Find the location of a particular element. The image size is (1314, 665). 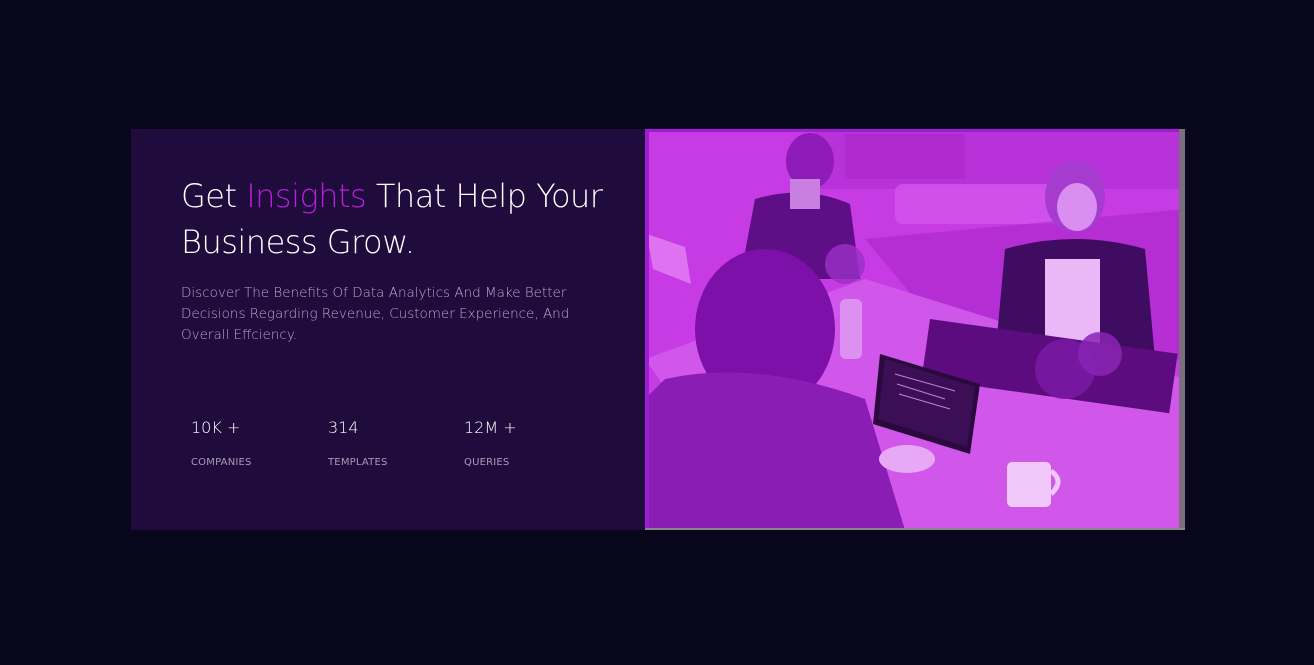

photo-bottom-edge is located at coordinates (915, 529).